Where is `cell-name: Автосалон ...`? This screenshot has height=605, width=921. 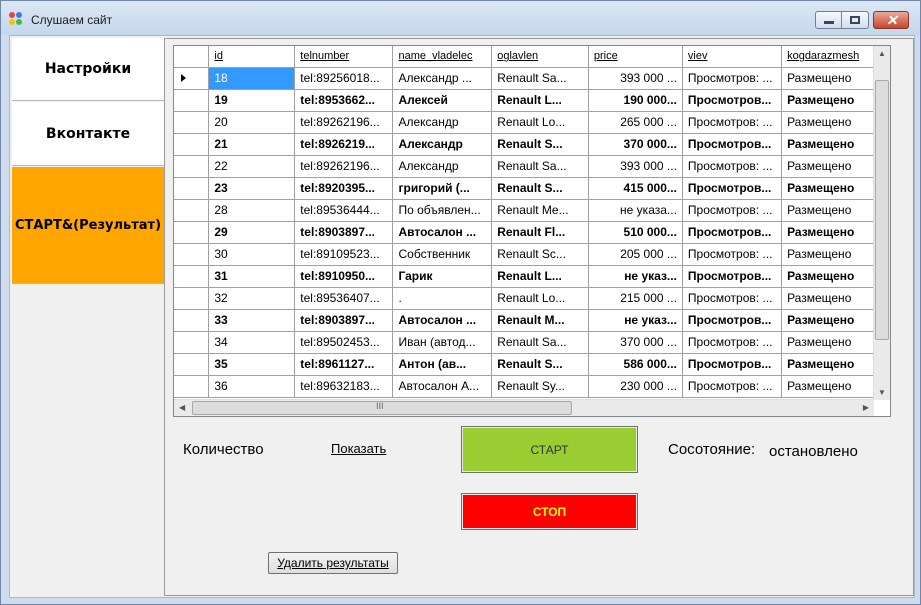 cell-name: Автосалон ... is located at coordinates (442, 232).